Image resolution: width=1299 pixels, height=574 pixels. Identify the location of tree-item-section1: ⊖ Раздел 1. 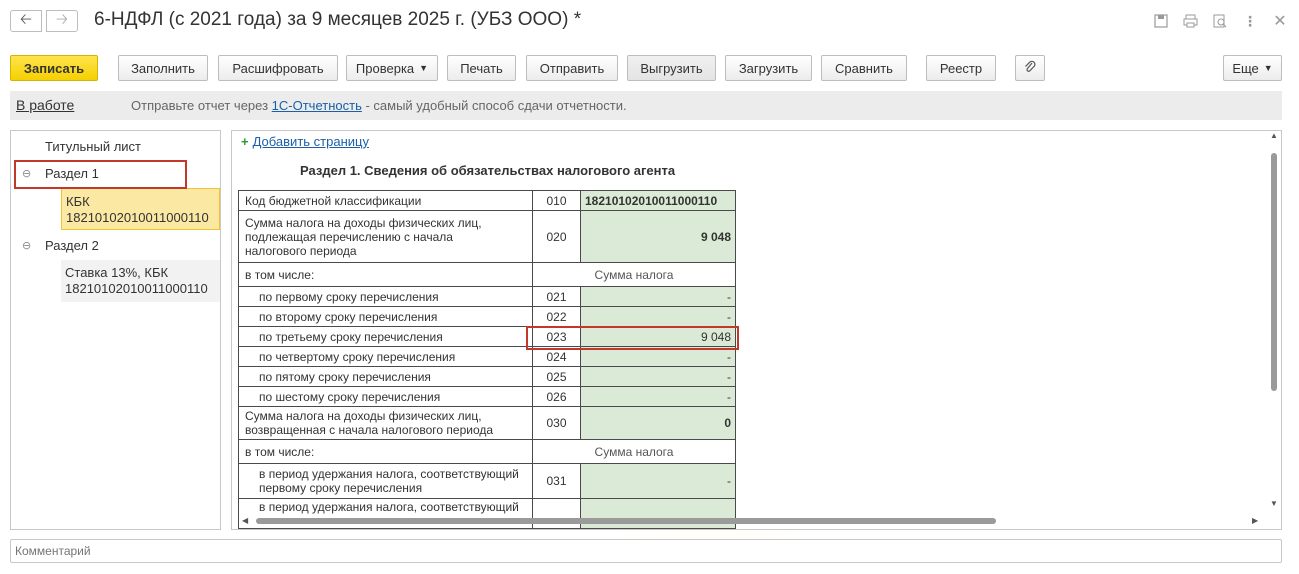
(115, 174).